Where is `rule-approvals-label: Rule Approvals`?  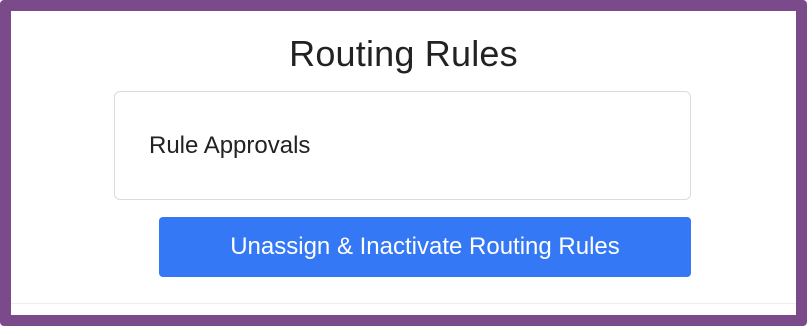 rule-approvals-label: Rule Approvals is located at coordinates (230, 145).